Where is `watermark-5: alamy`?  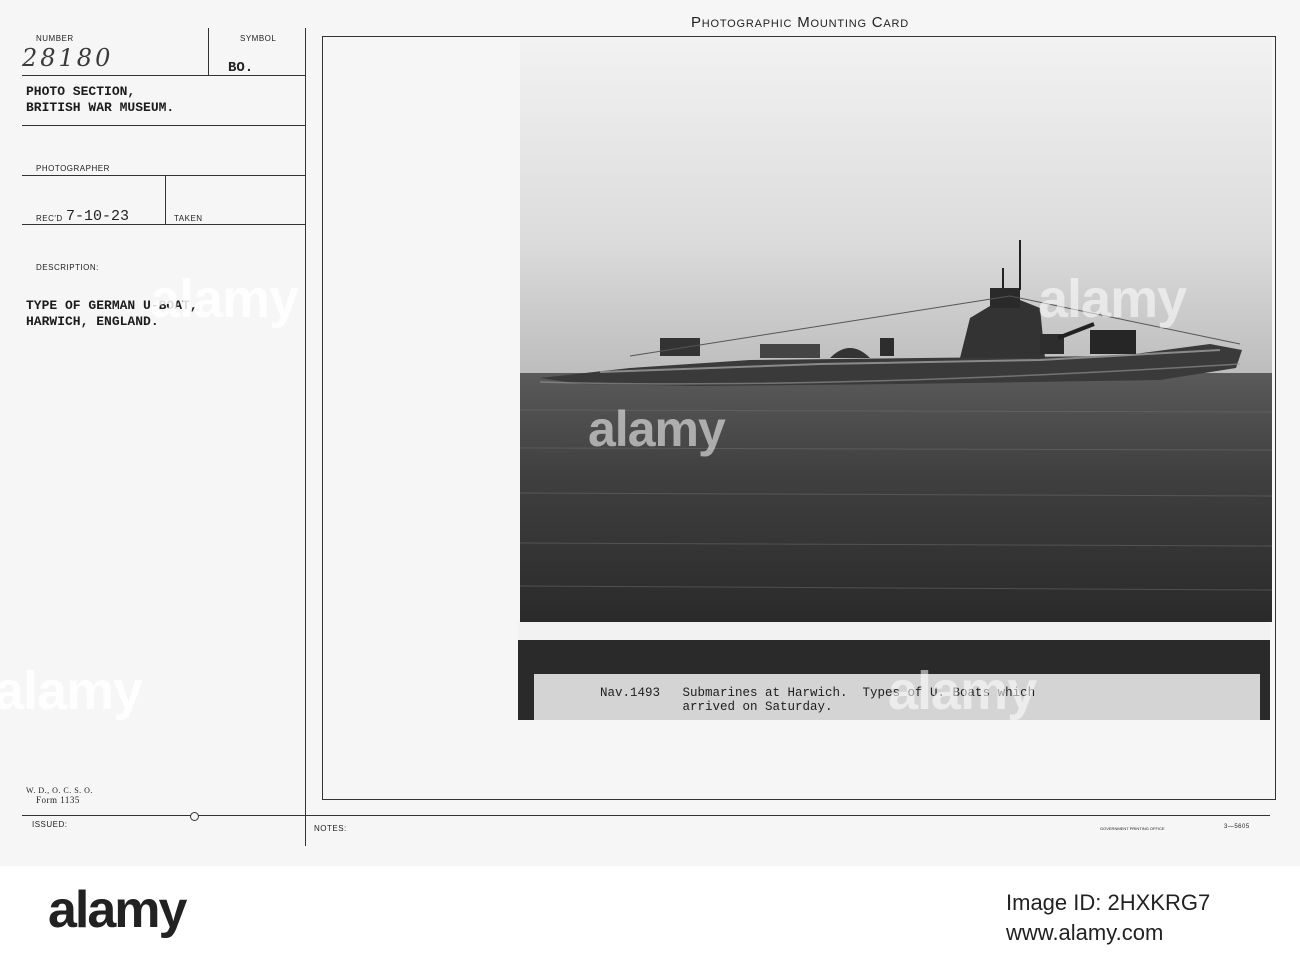 watermark-5: alamy is located at coordinates (962, 691).